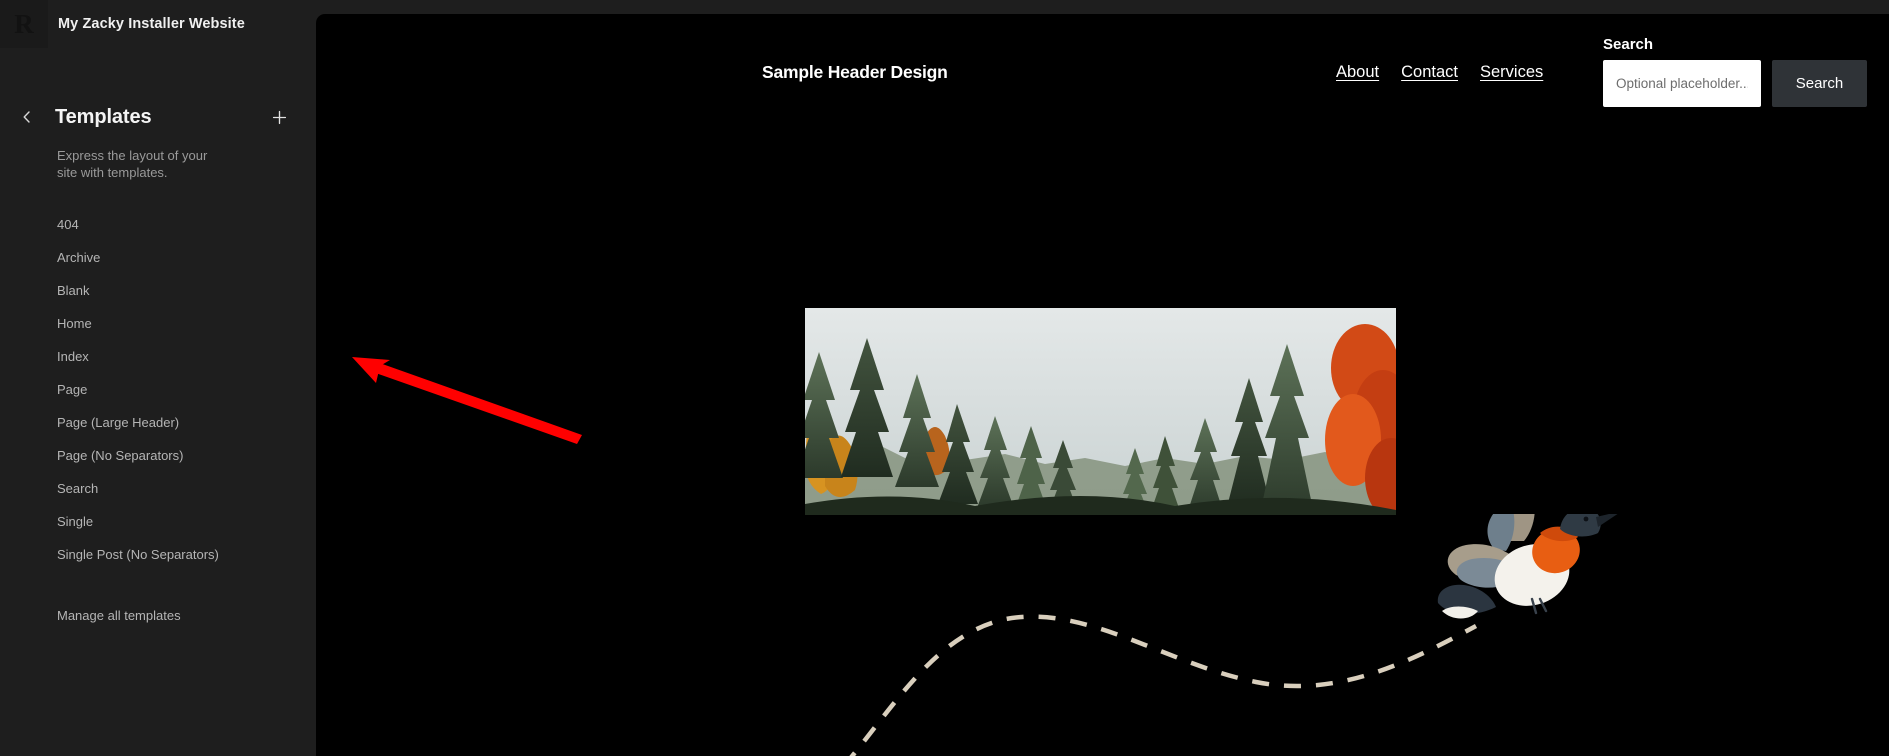 Image resolution: width=1889 pixels, height=756 pixels. What do you see at coordinates (158, 422) in the screenshot?
I see `template-item-page-large-header: Page (Large Header)` at bounding box center [158, 422].